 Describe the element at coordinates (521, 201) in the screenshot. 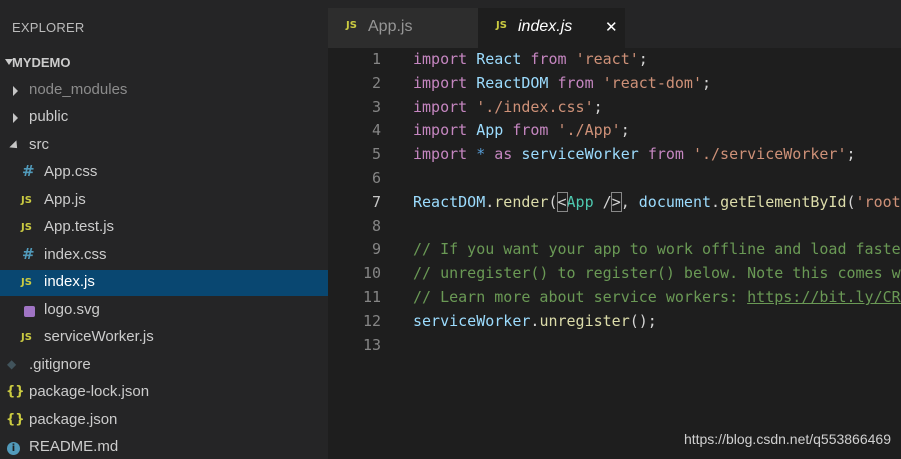

I see `code-token: render` at that location.